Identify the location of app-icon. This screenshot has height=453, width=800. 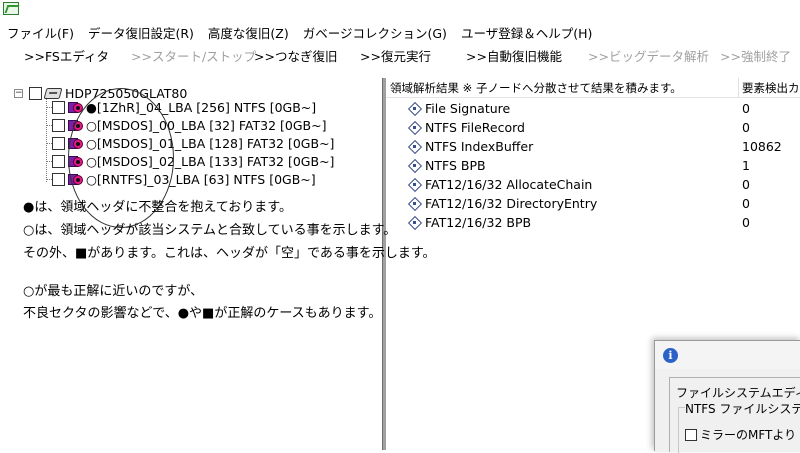
(11, 8).